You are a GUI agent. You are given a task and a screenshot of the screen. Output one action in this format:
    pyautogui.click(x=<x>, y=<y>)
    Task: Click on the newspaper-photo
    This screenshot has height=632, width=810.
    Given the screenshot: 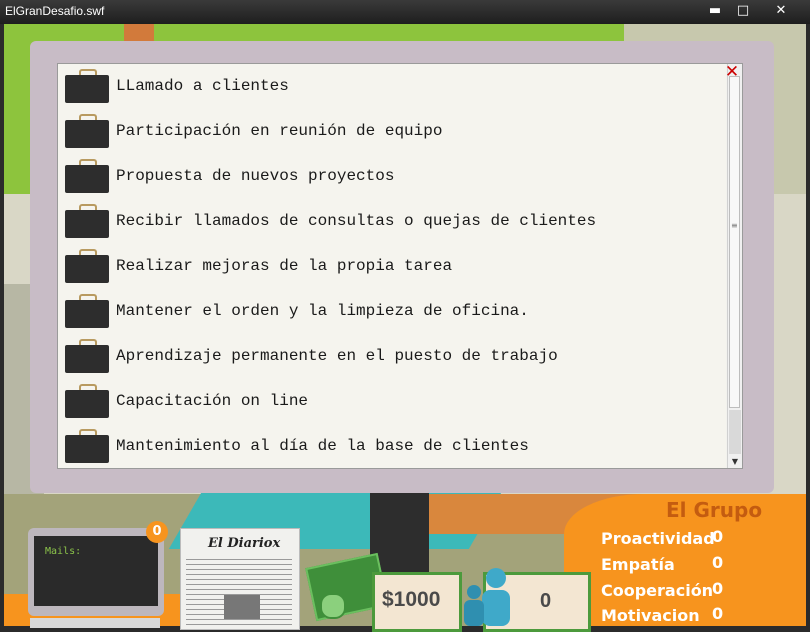 What is the action you would take?
    pyautogui.click(x=242, y=607)
    